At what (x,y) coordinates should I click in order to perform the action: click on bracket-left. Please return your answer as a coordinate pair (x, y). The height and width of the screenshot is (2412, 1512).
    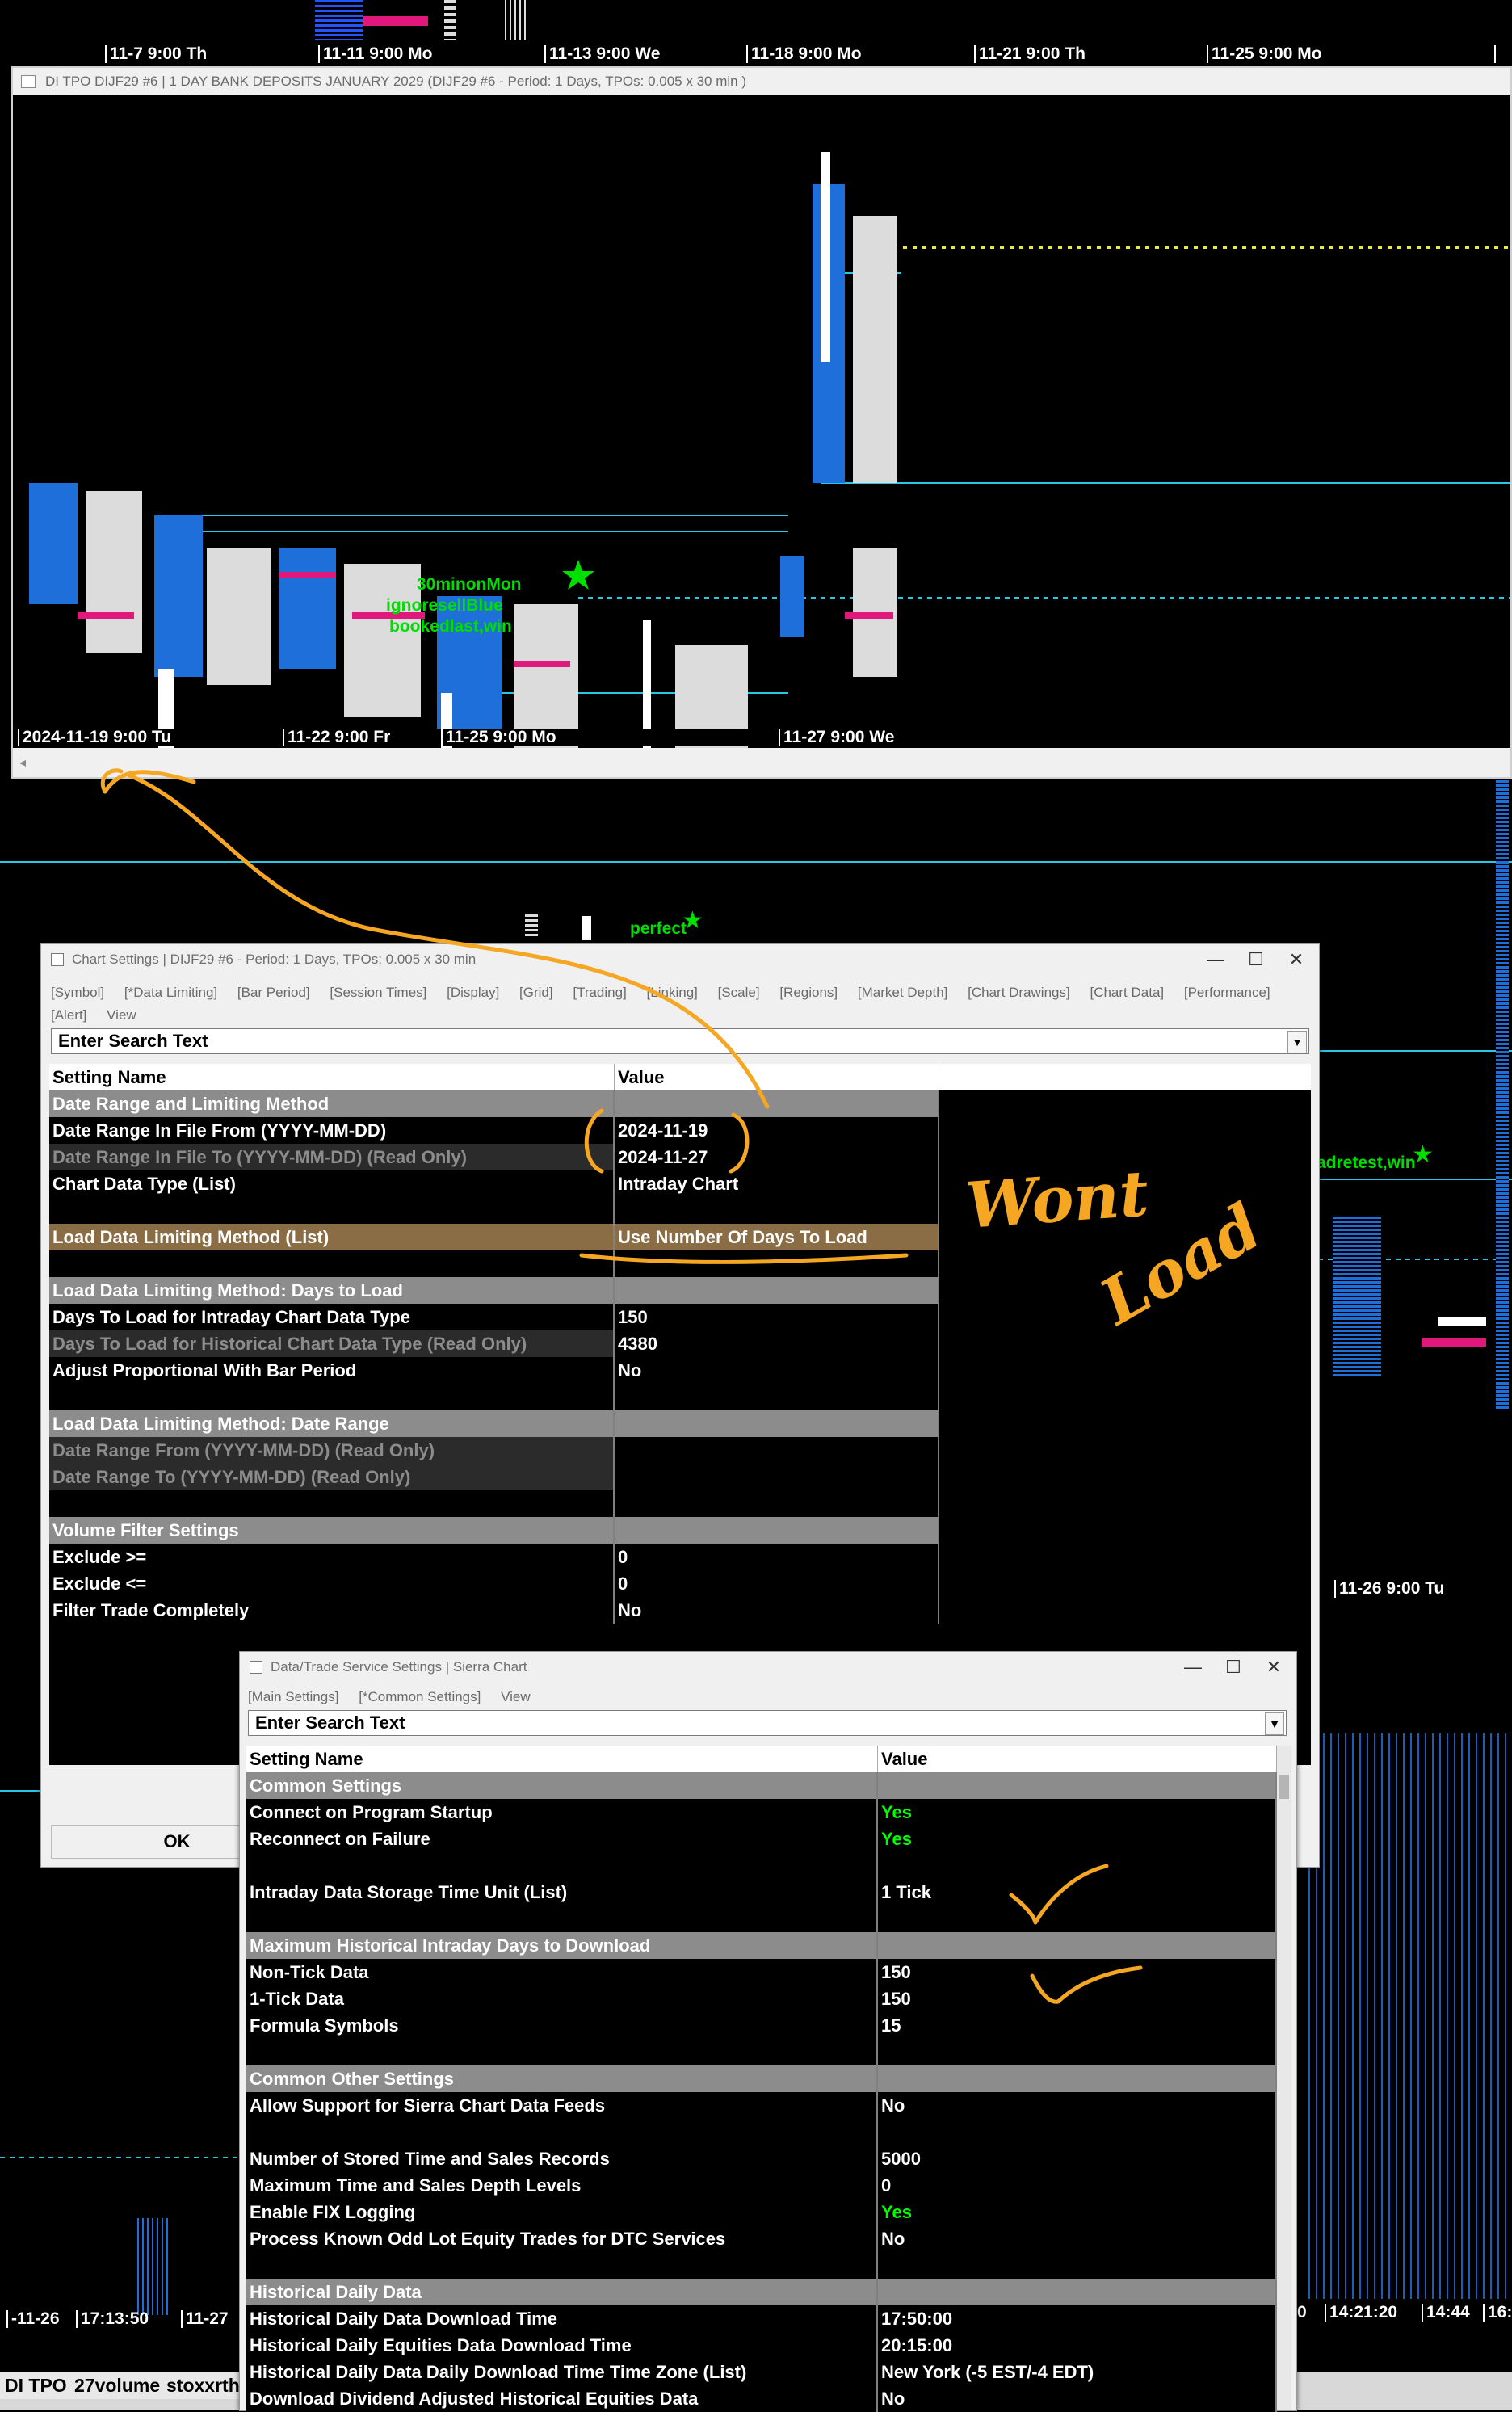
    Looking at the image, I should click on (594, 1141).